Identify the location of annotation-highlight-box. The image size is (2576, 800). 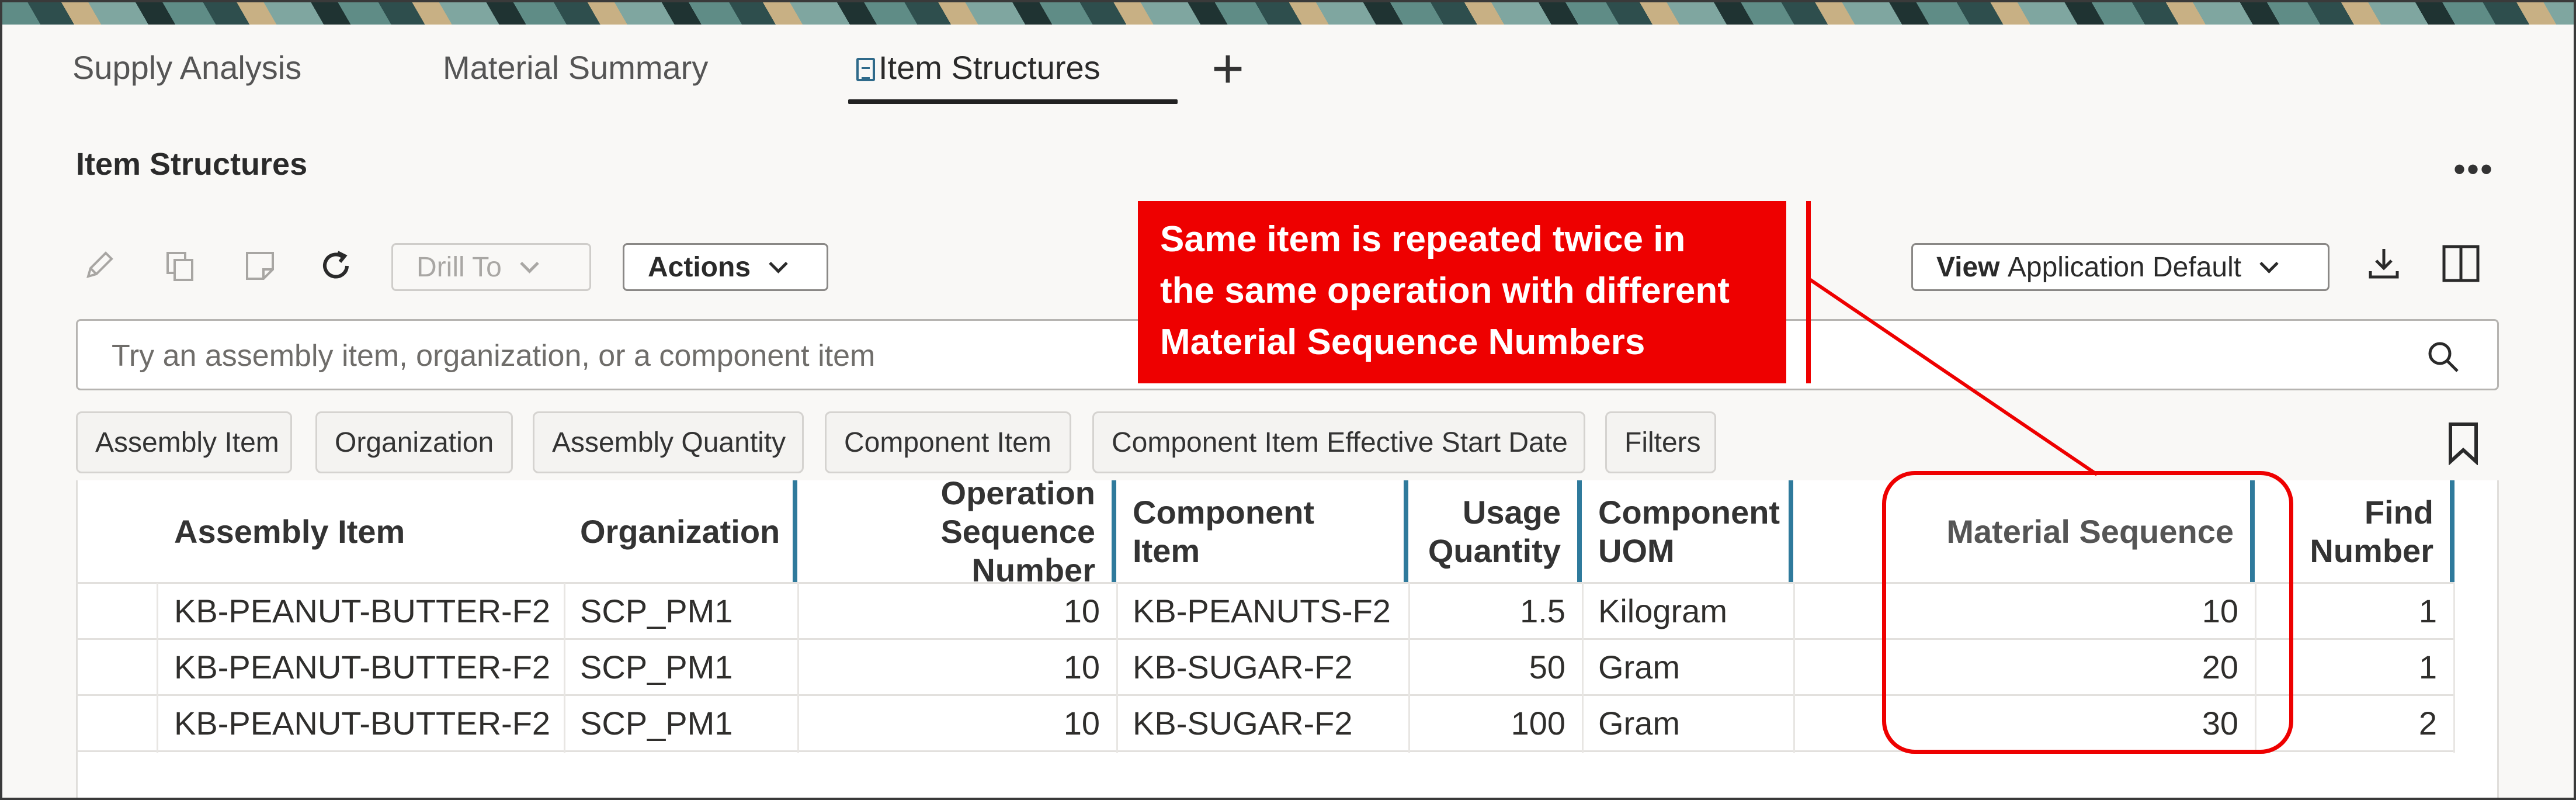
(2087, 612).